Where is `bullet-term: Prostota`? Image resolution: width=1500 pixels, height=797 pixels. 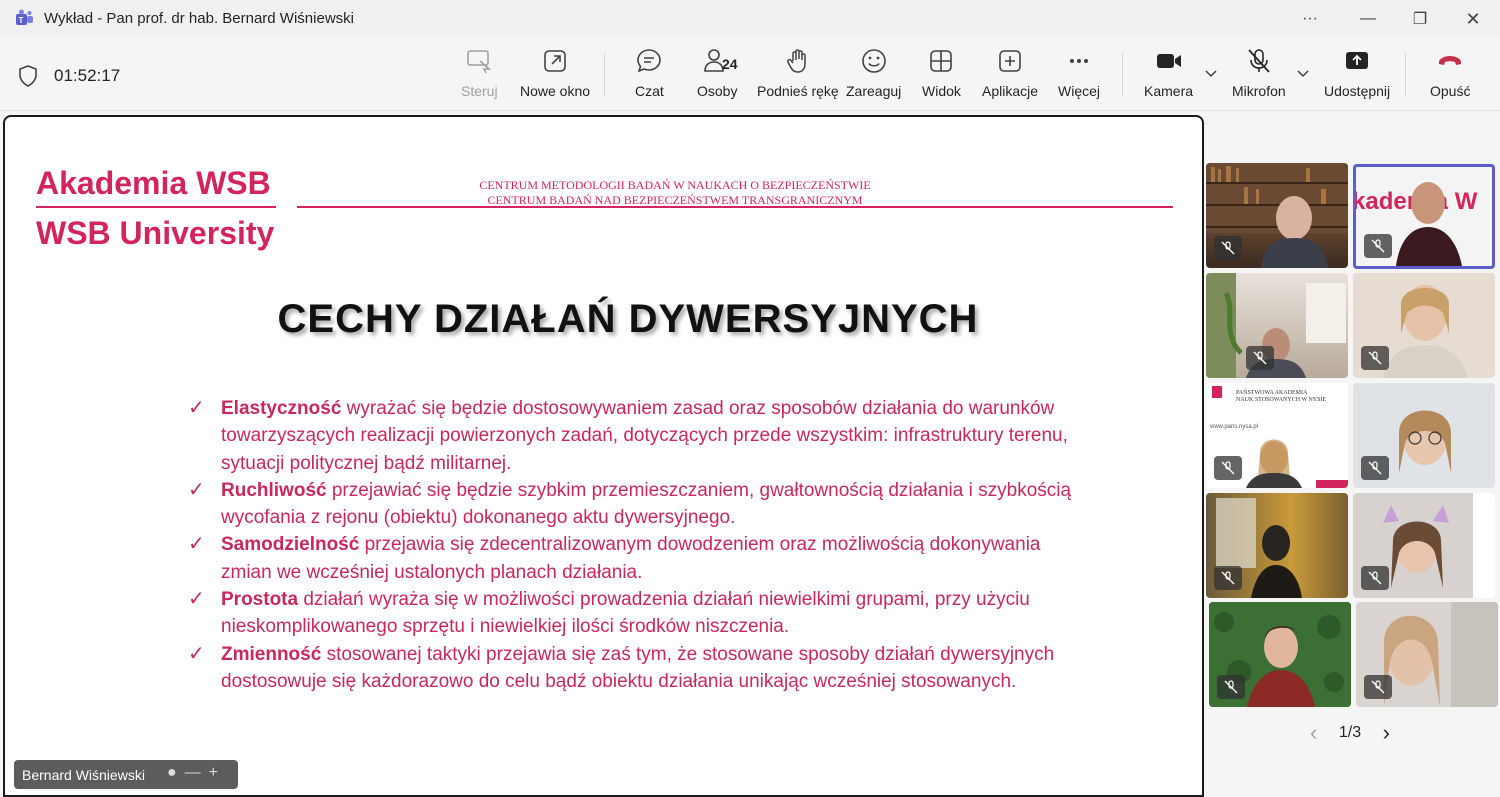
bullet-term: Prostota is located at coordinates (260, 600).